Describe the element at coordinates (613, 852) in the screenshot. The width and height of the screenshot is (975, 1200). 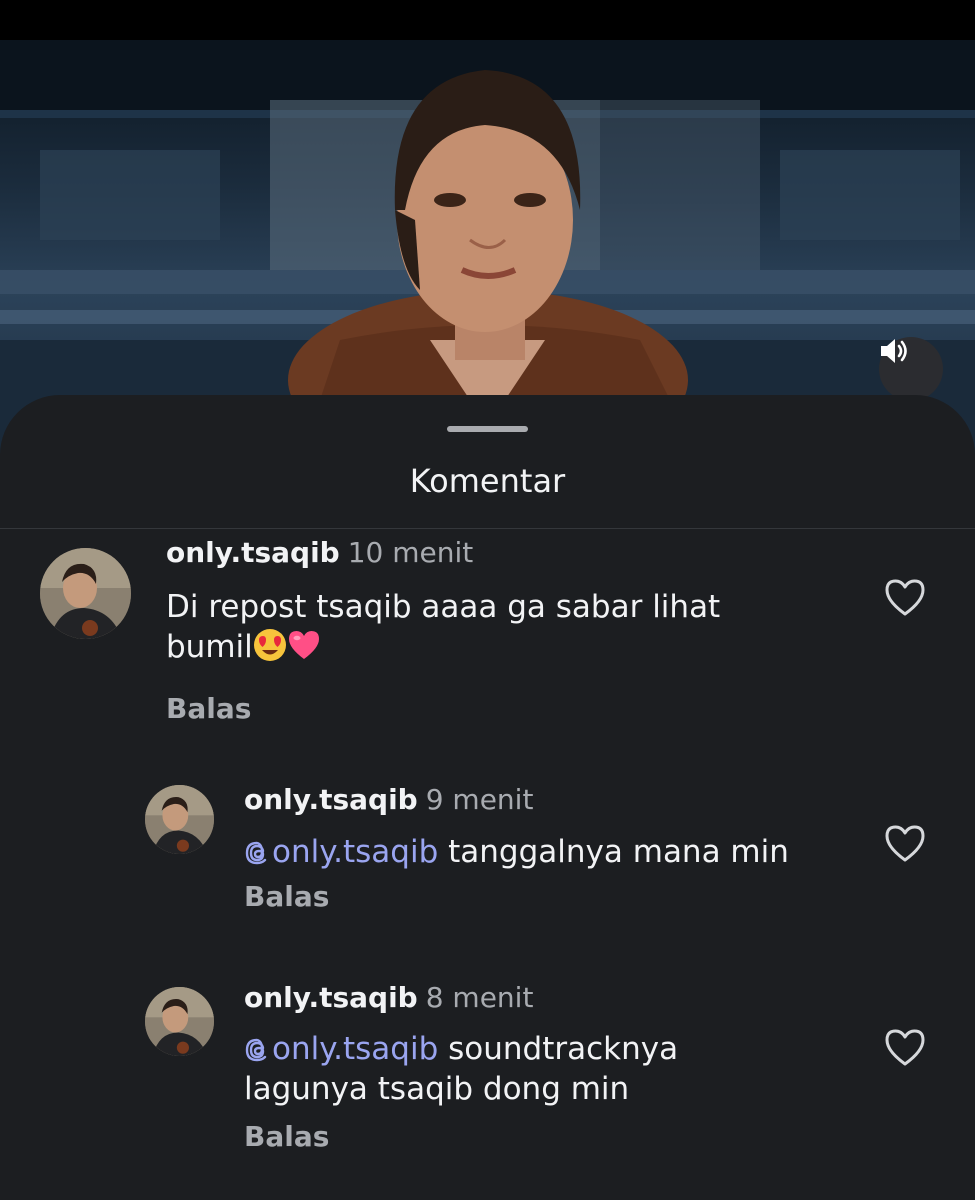
I see `comment-text-tail: tanggalnya mana min` at that location.